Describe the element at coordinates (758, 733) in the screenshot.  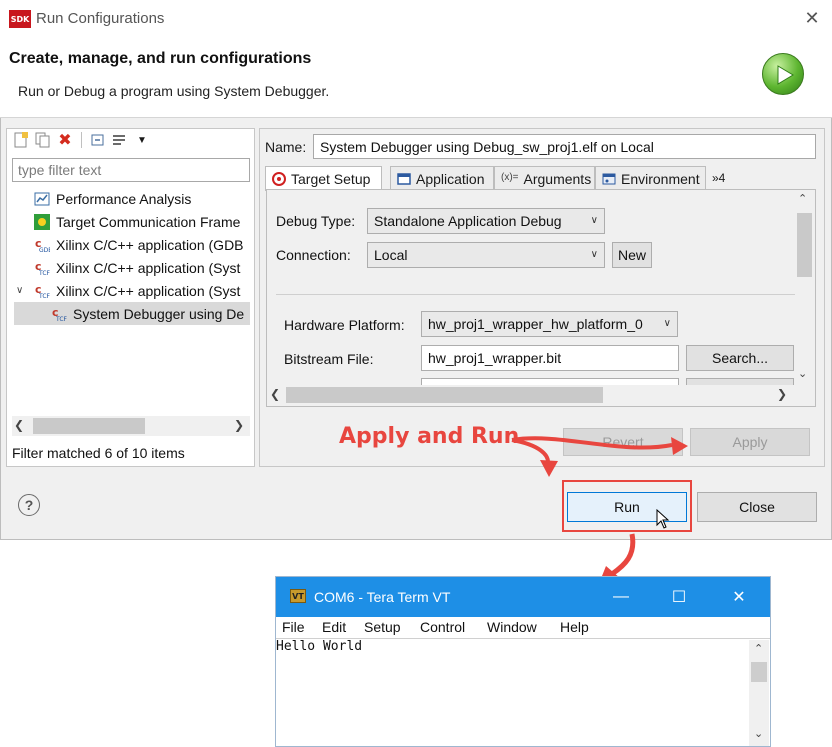
I see `scroll-down-icon: ⌄` at that location.